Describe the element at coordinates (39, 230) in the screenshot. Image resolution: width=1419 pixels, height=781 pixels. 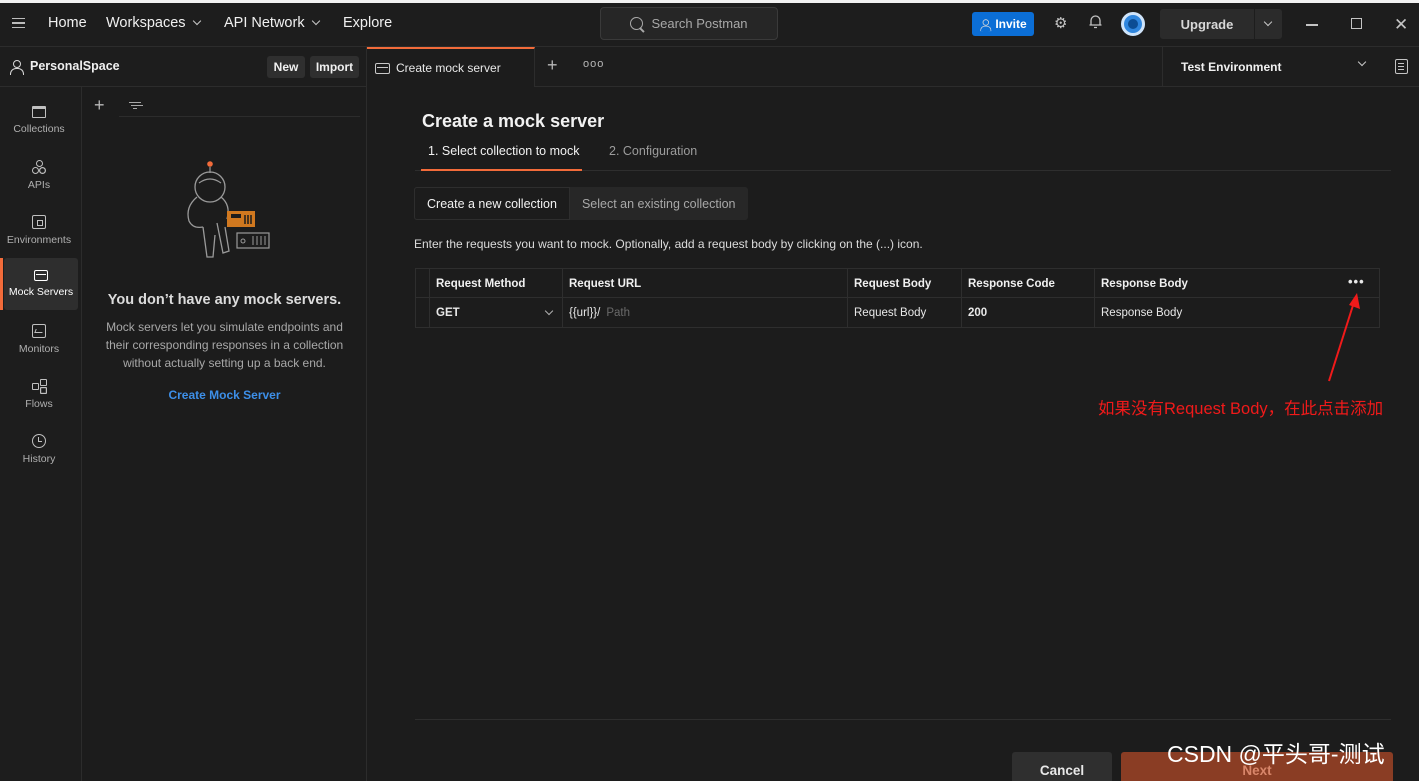
I see `rail-item-environments: Environments` at that location.